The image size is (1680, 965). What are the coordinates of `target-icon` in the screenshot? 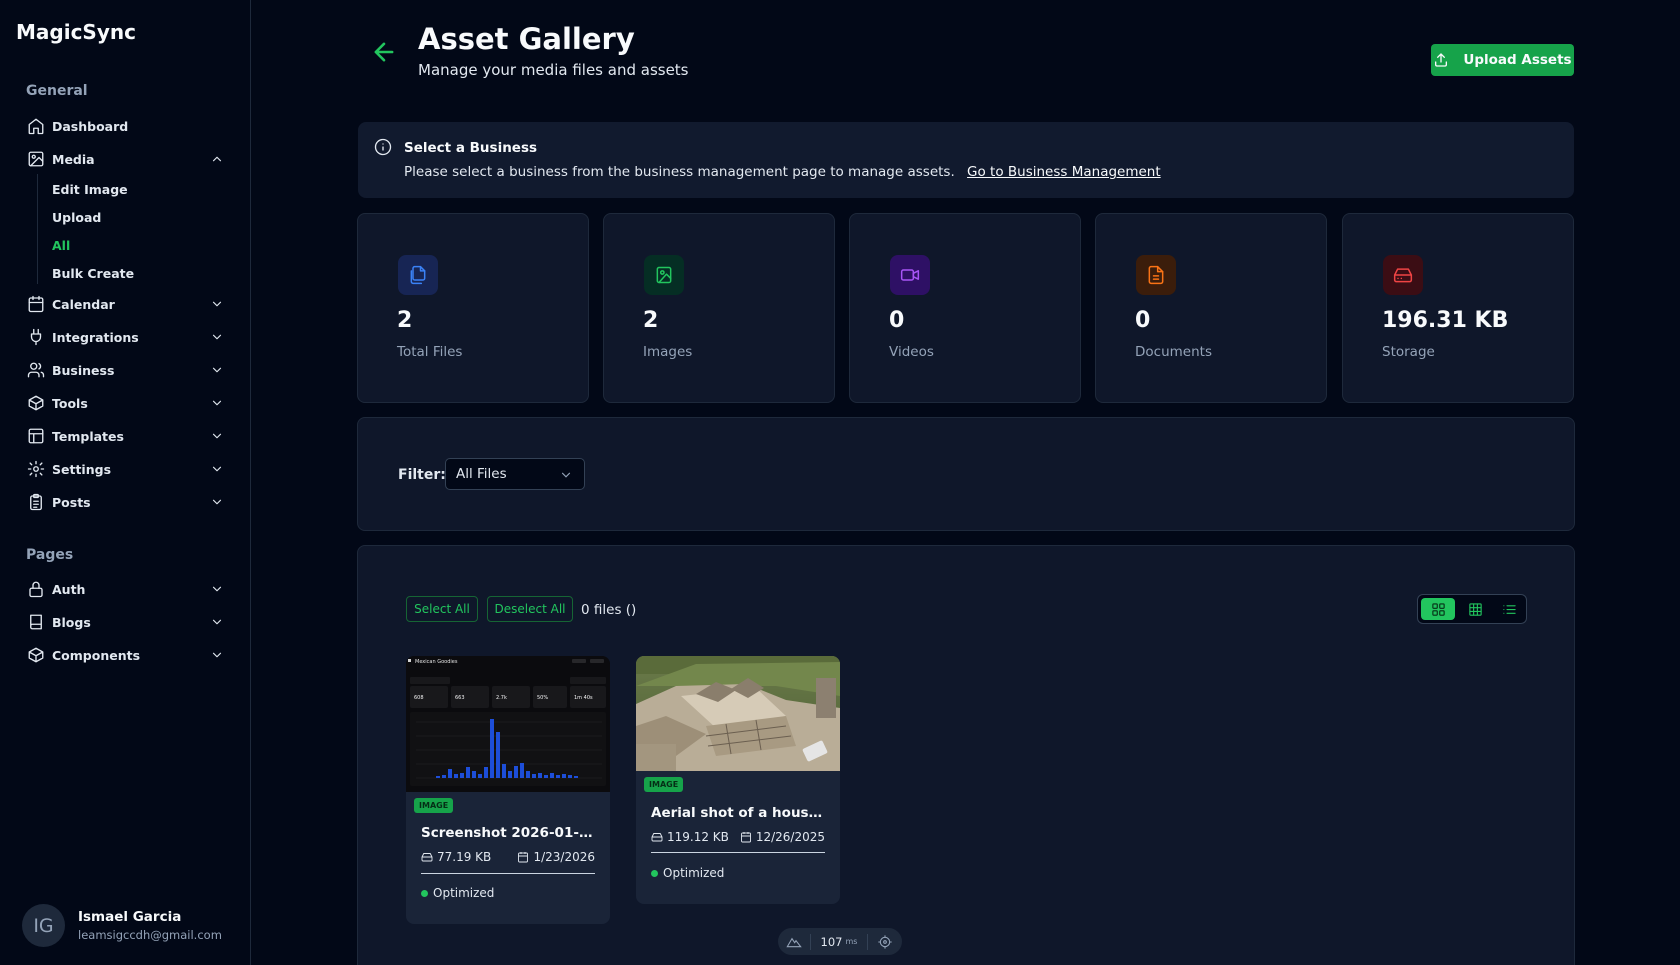 It's located at (885, 941).